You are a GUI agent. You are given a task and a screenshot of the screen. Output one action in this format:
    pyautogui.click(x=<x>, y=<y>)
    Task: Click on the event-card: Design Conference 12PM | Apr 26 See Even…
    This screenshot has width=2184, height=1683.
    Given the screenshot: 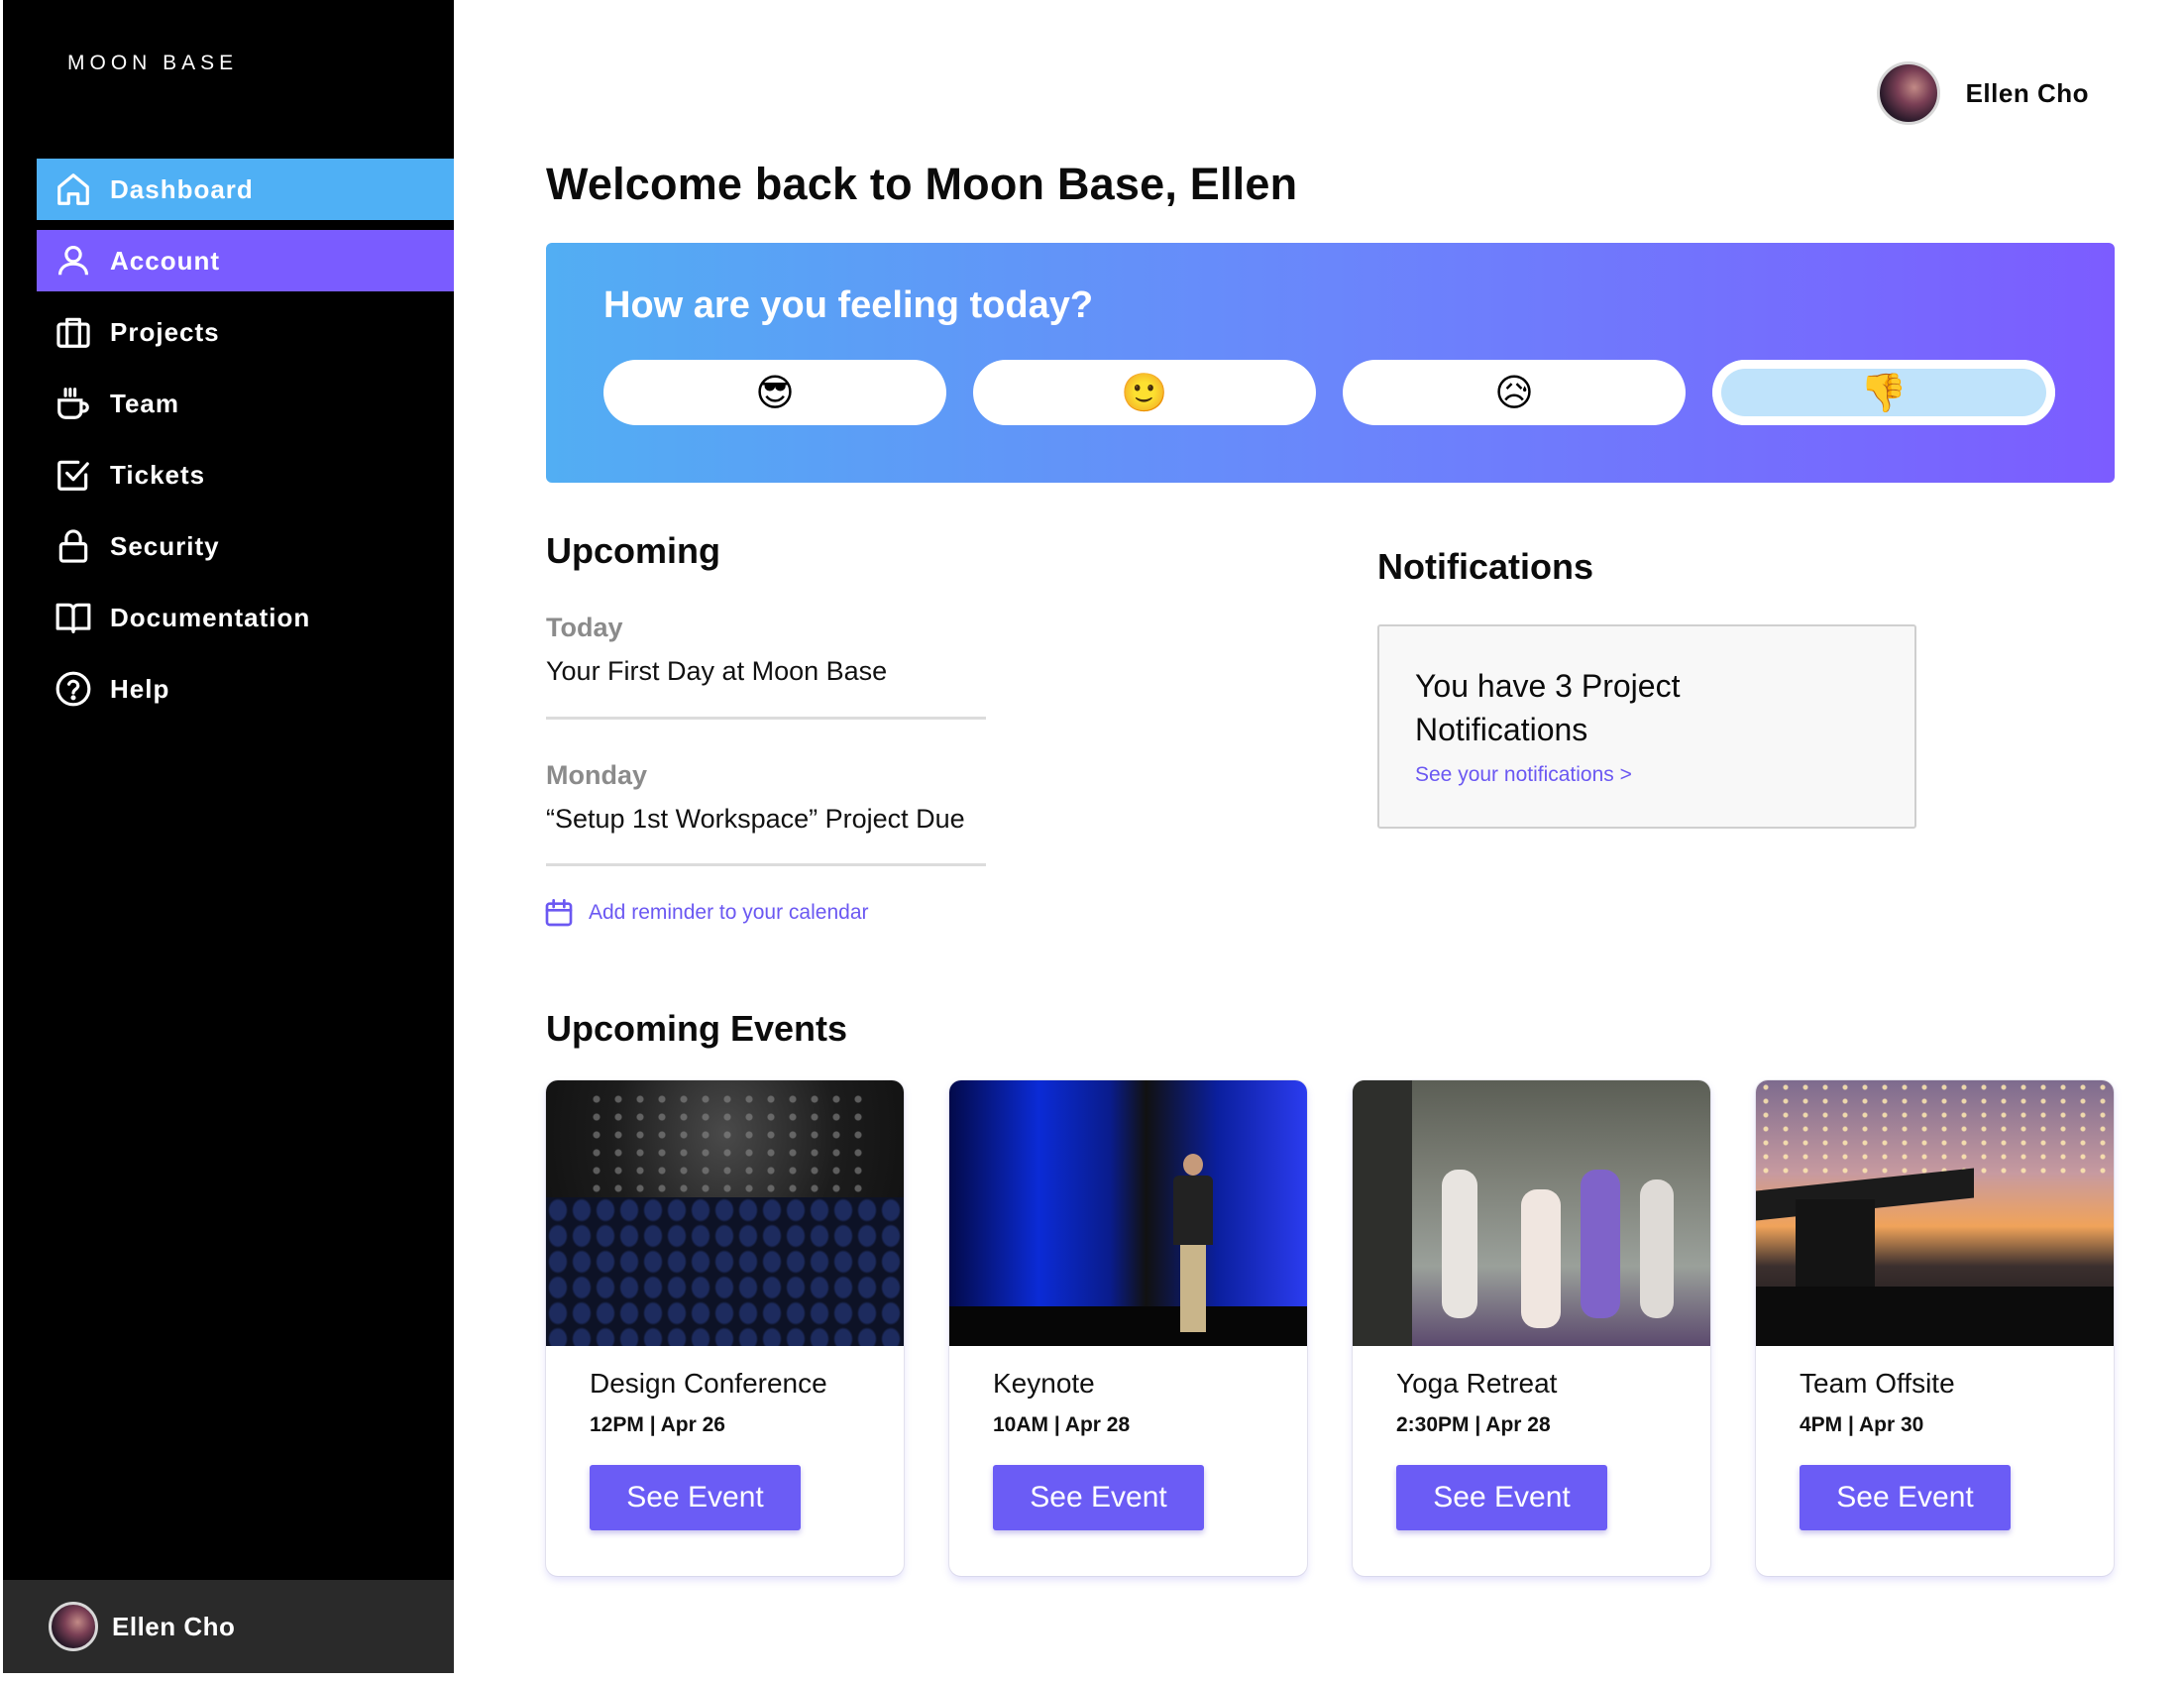 What is the action you would take?
    pyautogui.click(x=725, y=1328)
    